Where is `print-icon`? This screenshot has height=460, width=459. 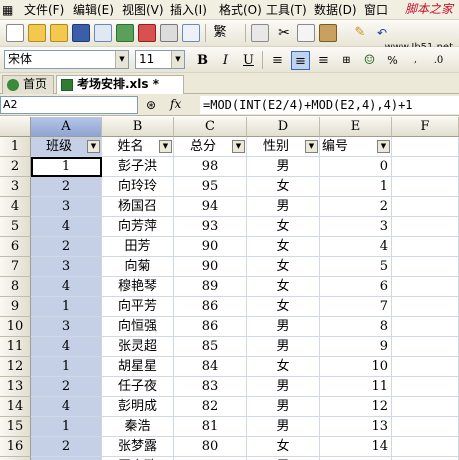
print-icon is located at coordinates (169, 33).